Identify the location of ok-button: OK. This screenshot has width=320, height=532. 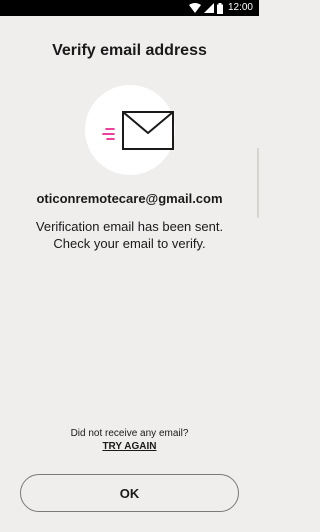
(129, 493).